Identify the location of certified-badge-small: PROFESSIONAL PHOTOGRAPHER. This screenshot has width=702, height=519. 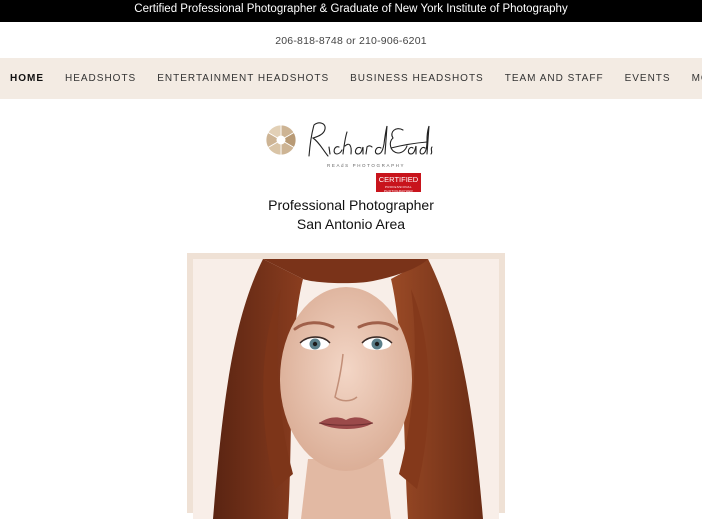
(398, 189).